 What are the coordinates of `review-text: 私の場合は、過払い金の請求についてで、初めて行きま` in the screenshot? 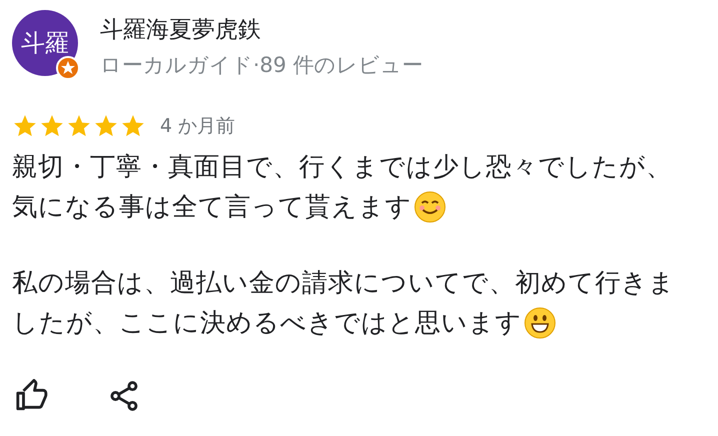 It's located at (343, 283).